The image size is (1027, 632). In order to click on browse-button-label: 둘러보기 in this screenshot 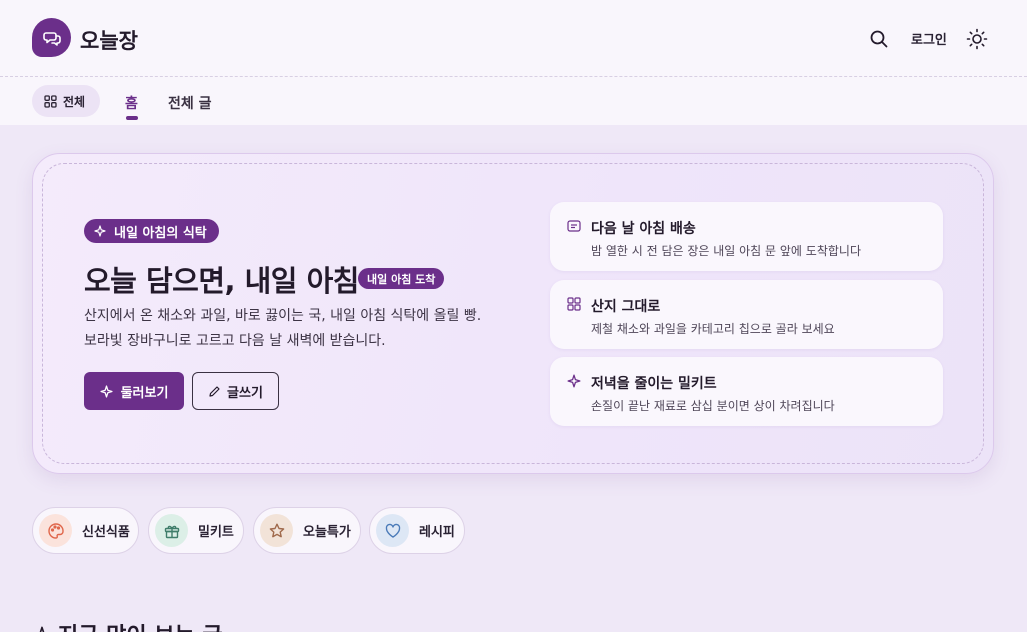, I will do `click(144, 393)`.